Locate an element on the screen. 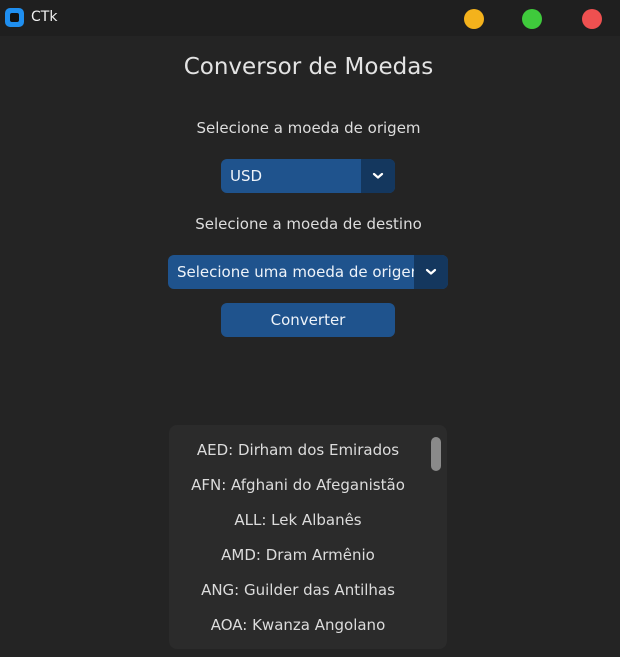 This screenshot has height=657, width=620. destination-dropdown-arrow is located at coordinates (431, 272).